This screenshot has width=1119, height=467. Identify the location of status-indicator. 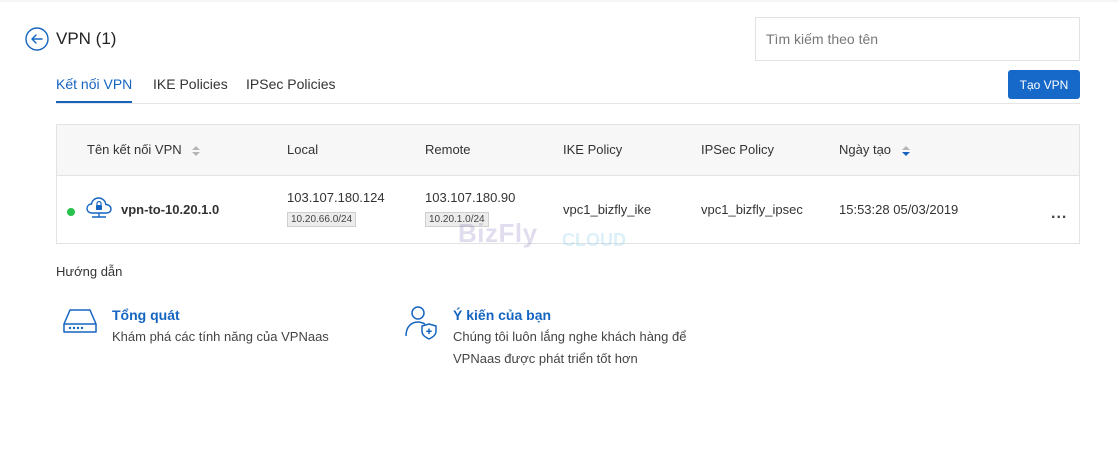
(71, 212).